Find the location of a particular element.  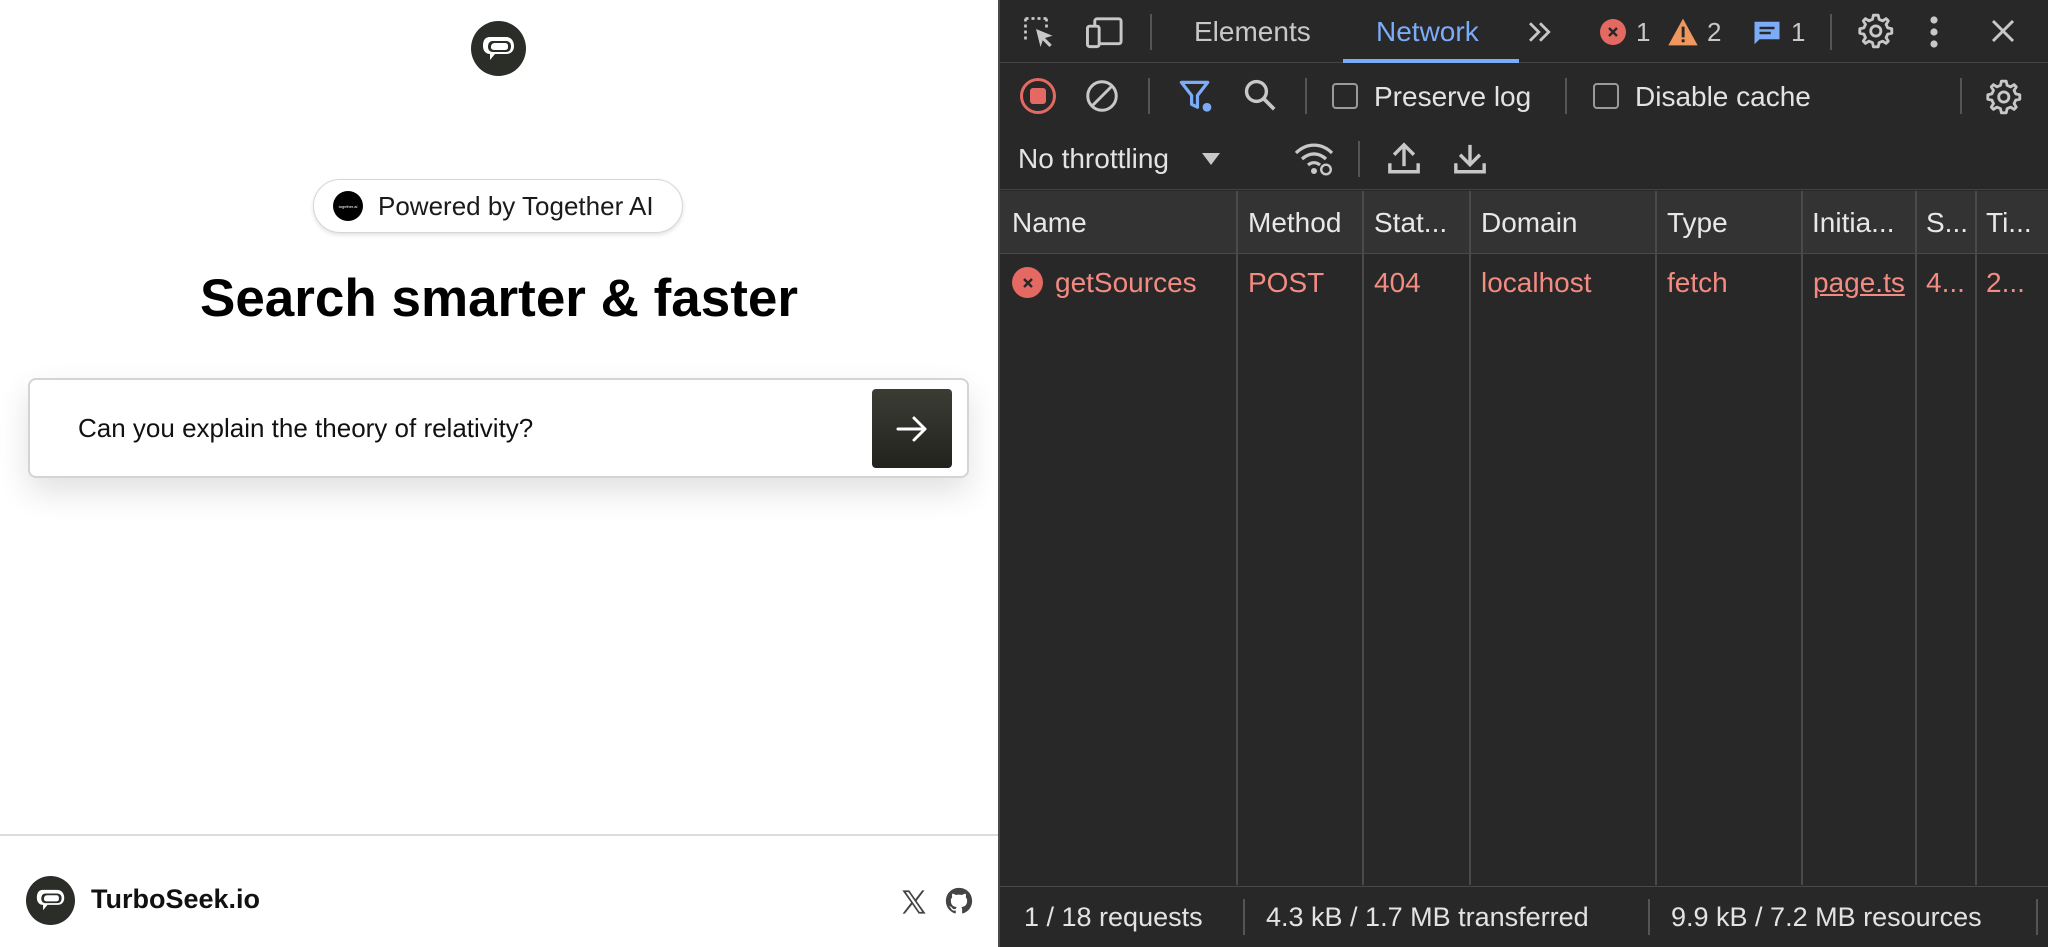

network-toolbar: Preserve log Disable cache is located at coordinates (1524, 96).